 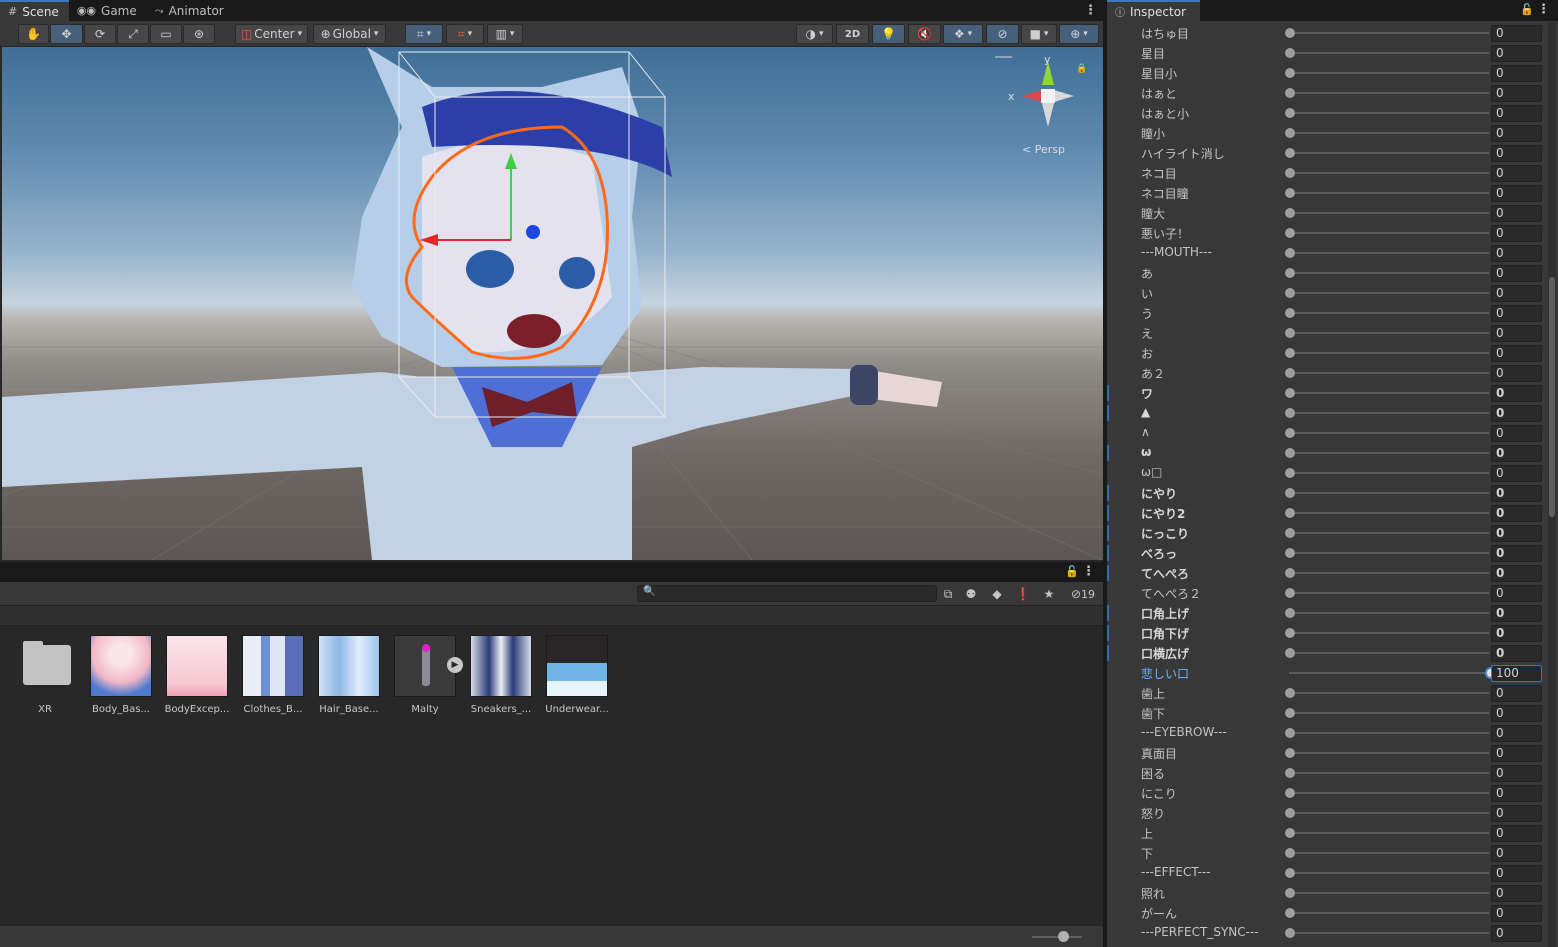 What do you see at coordinates (1079, 34) in the screenshot?
I see `gizmos-dropdown: ⊕` at bounding box center [1079, 34].